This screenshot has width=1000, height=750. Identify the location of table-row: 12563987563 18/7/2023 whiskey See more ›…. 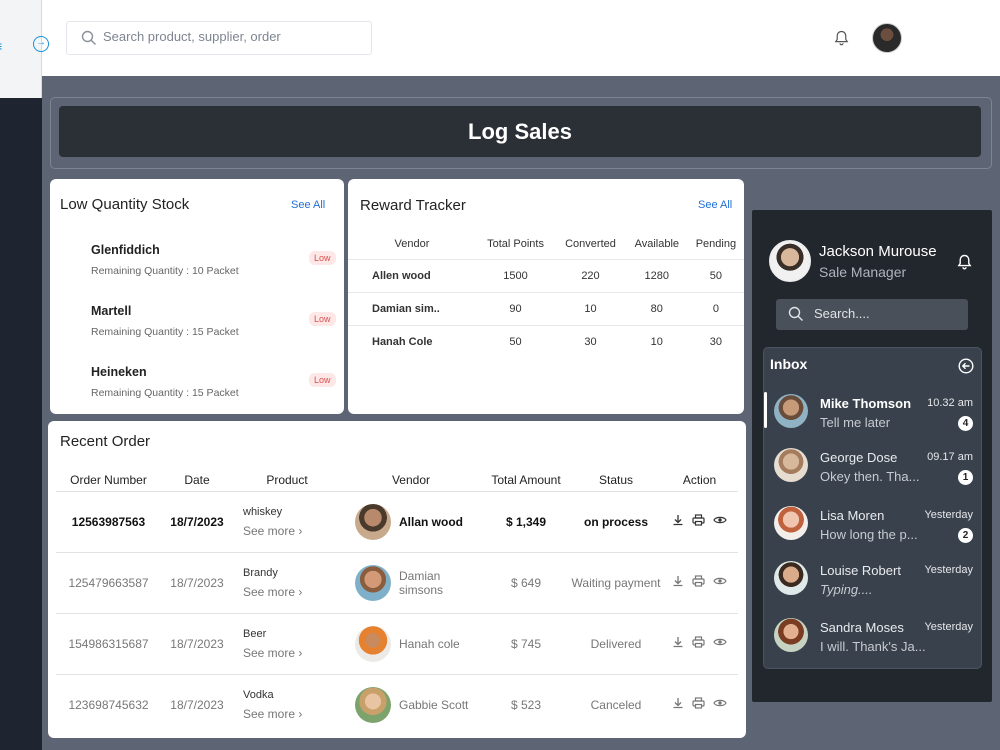
(397, 522).